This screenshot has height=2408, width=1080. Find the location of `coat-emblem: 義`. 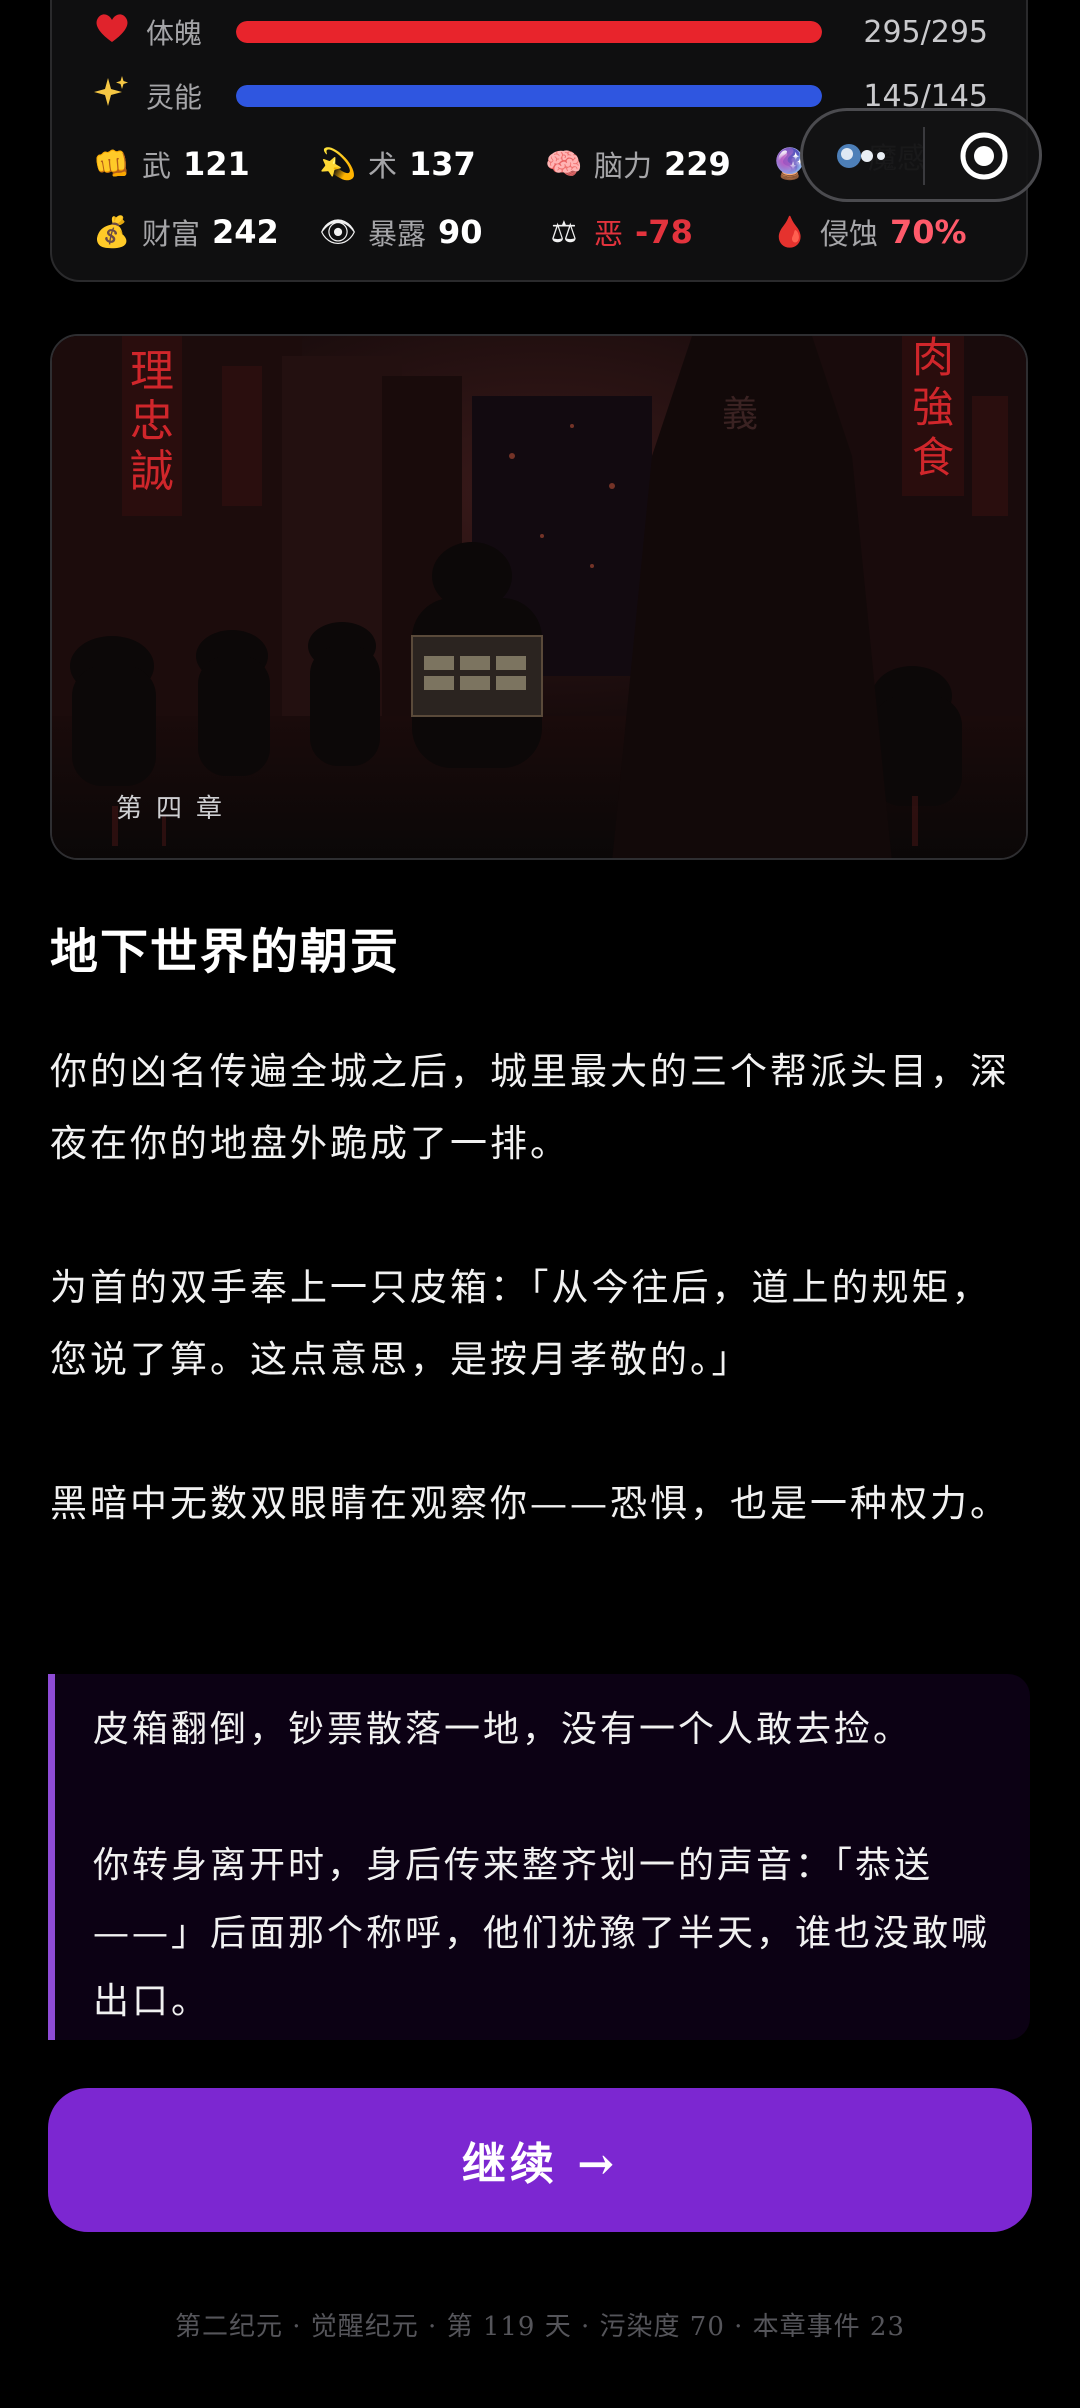

coat-emblem: 義 is located at coordinates (740, 414).